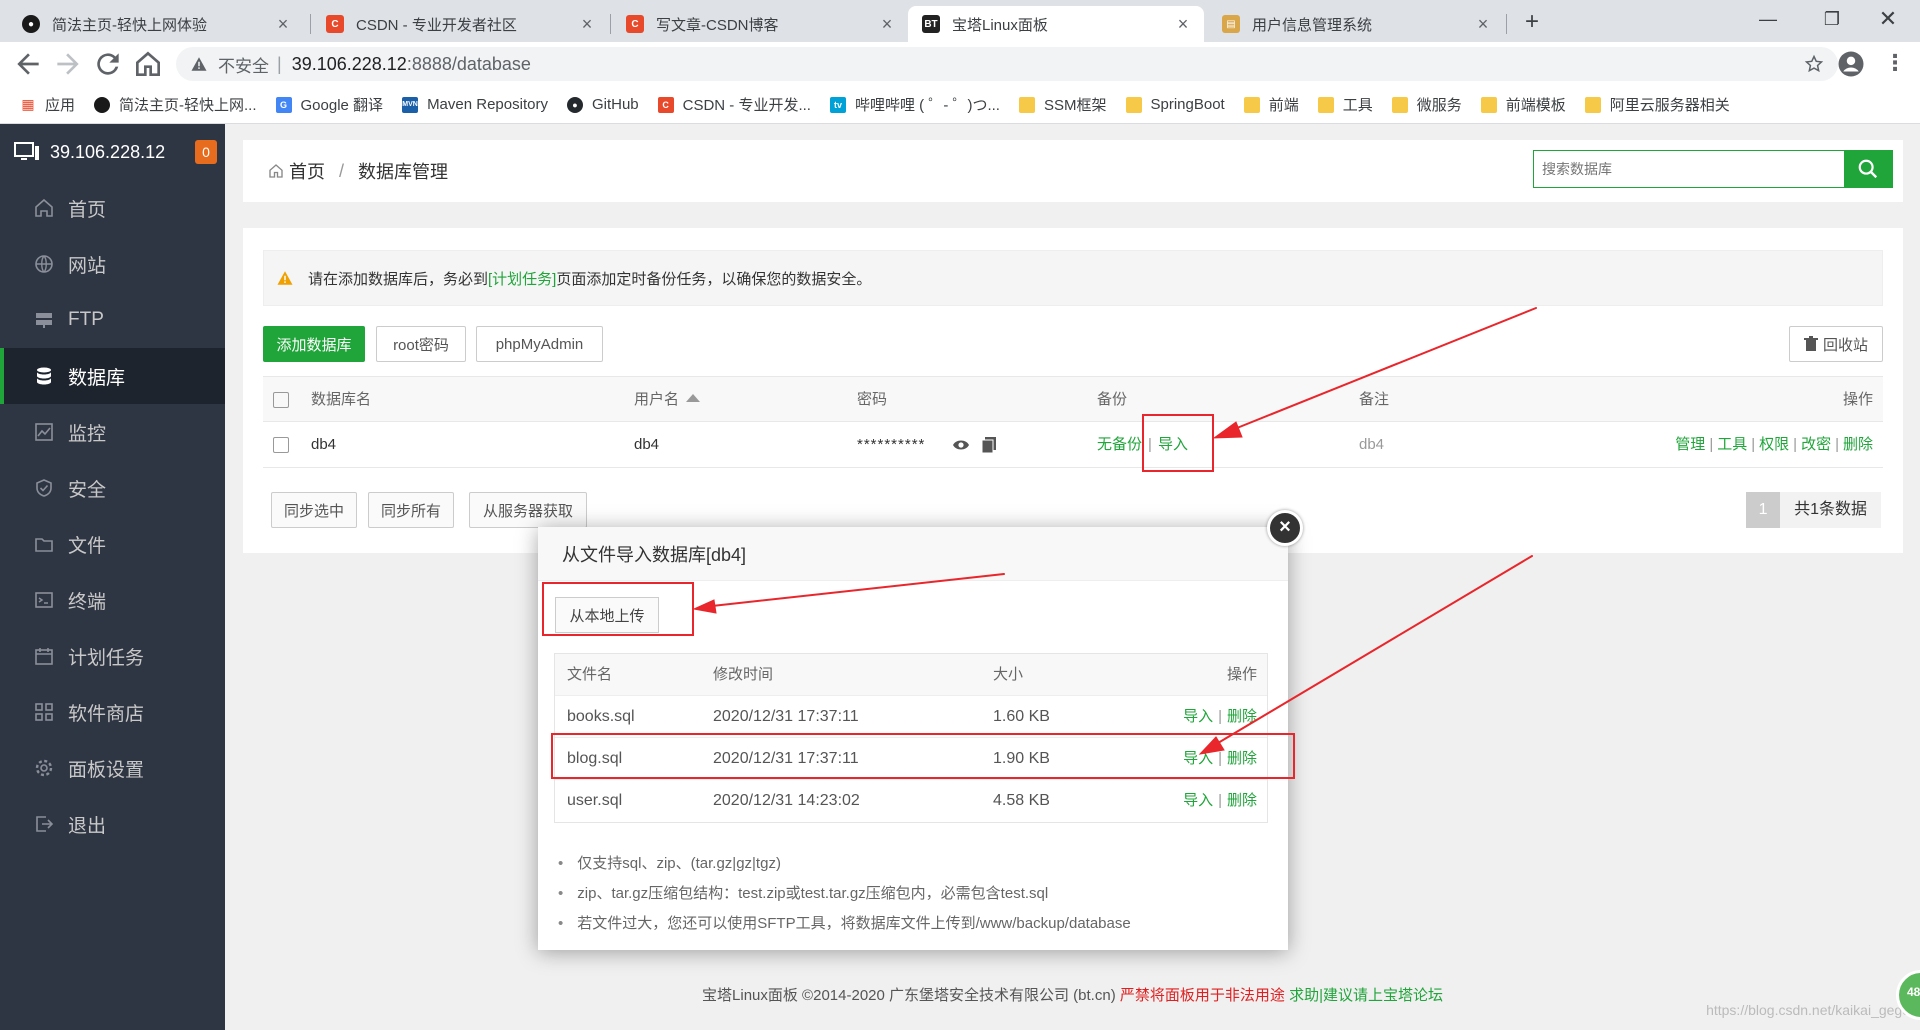  Describe the element at coordinates (539, 344) in the screenshot. I see `phpmyadmin-button: phpMyAdmin` at that location.